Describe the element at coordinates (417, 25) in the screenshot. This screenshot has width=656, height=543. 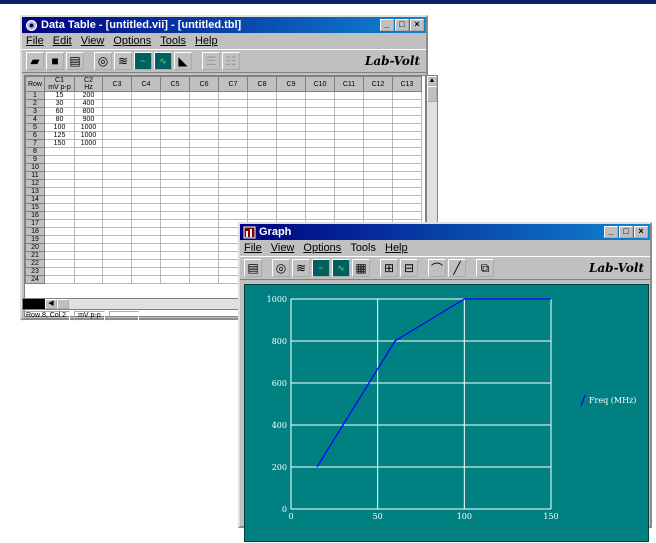
I see `close-button: ×` at that location.